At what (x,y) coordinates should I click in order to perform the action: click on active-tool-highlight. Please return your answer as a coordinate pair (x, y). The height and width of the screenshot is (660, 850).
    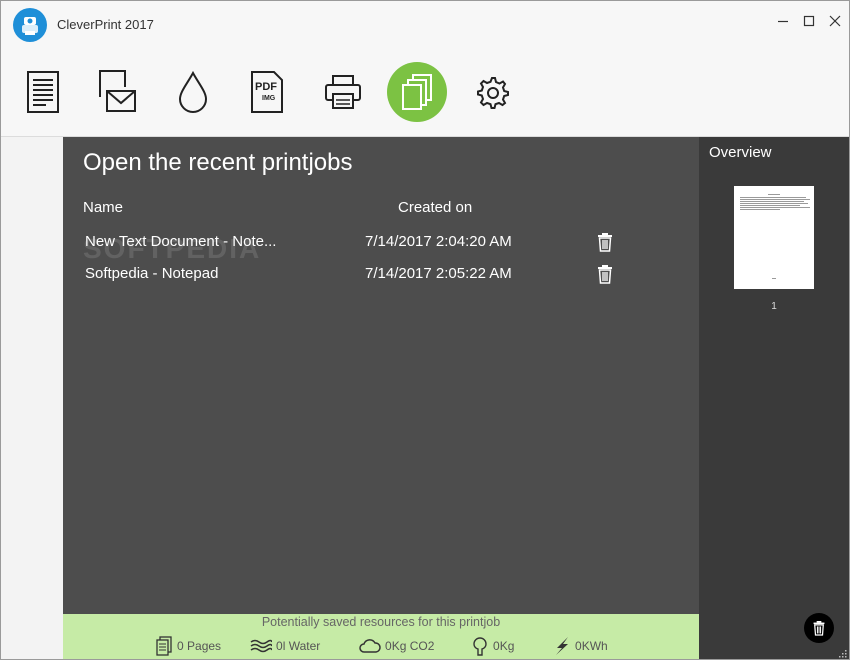
    Looking at the image, I should click on (417, 92).